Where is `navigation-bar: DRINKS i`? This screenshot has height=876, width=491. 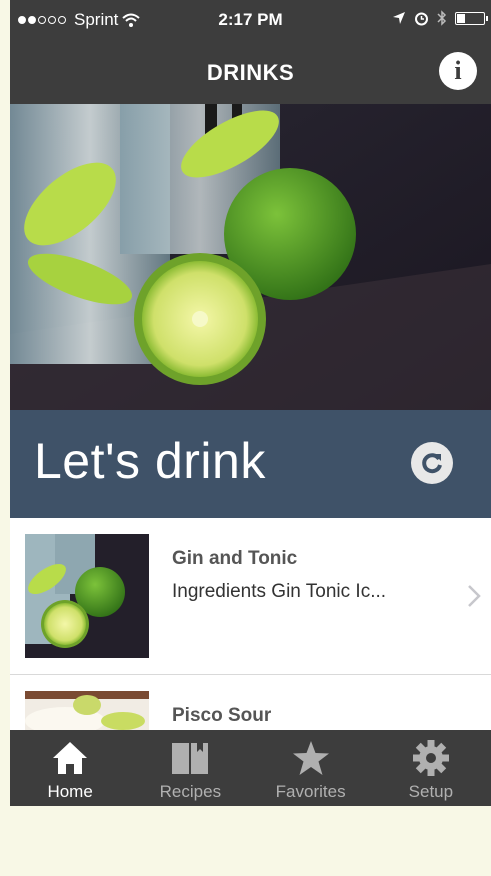
navigation-bar: DRINKS i is located at coordinates (250, 73).